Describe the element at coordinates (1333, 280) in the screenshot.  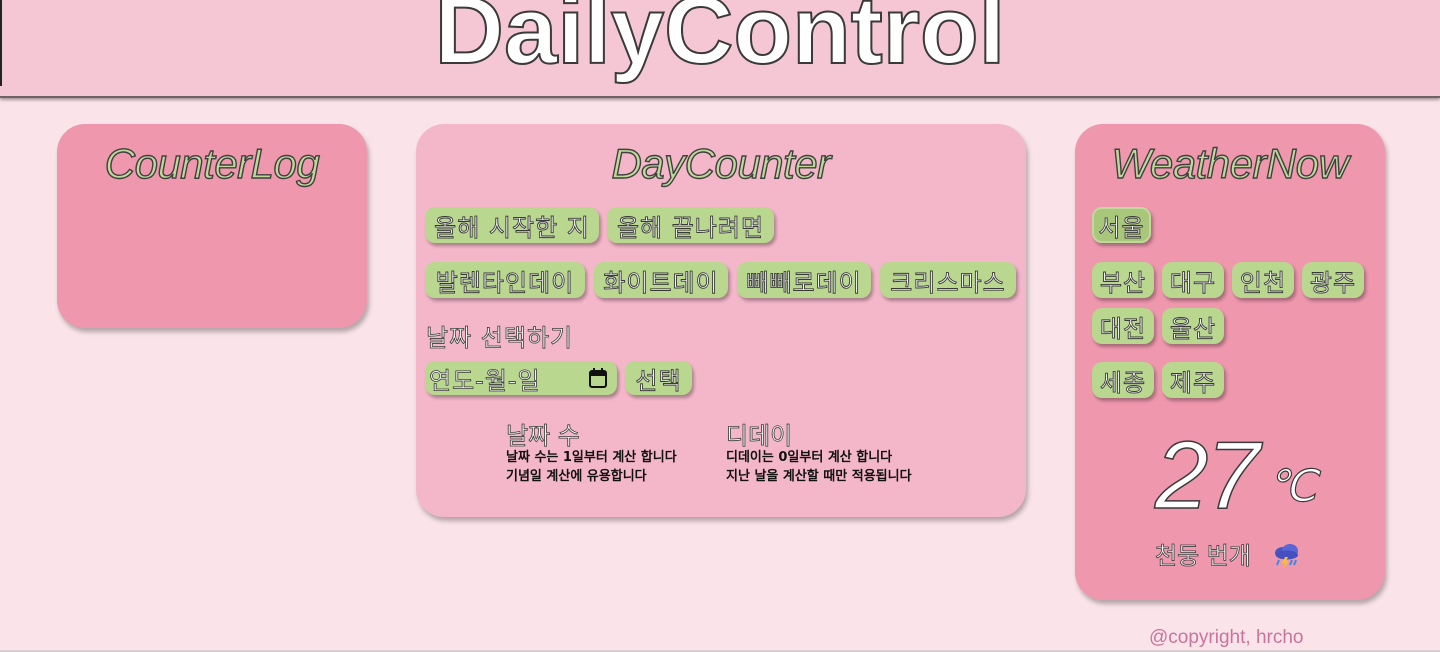
I see `city-button-gwangju: 광주` at that location.